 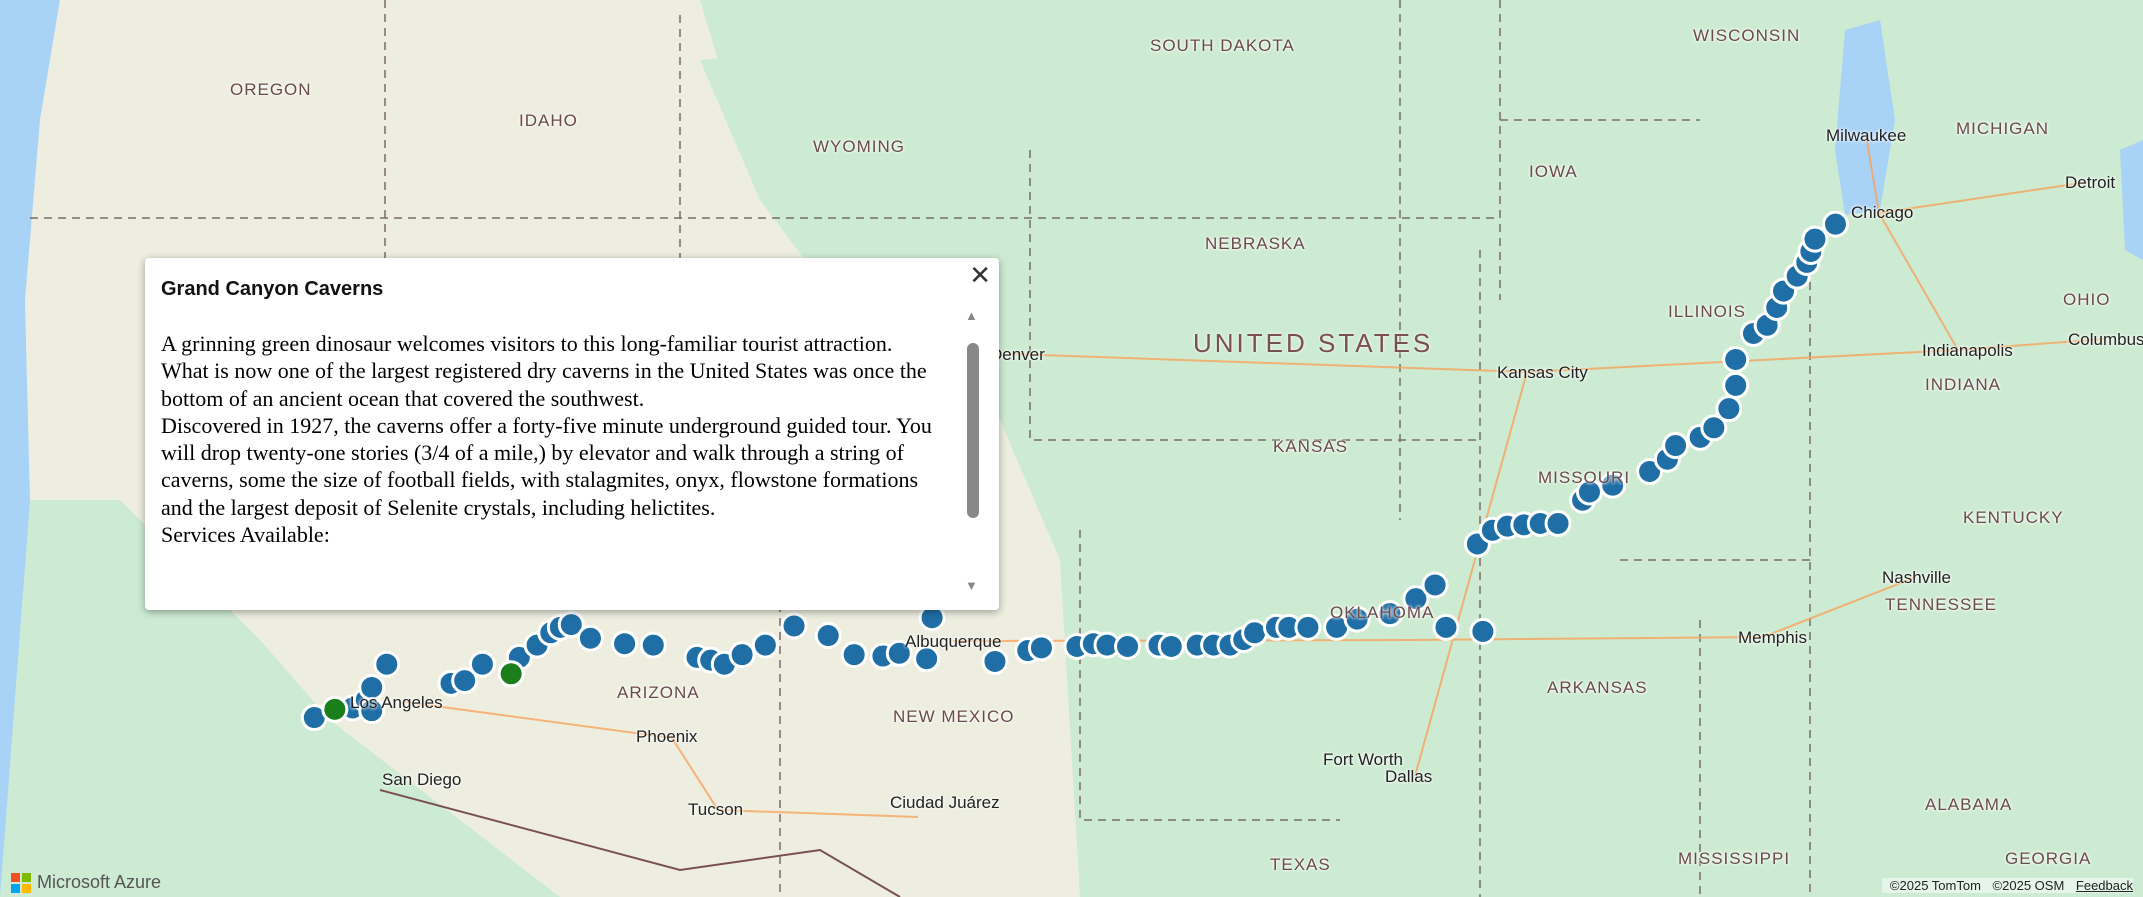 I want to click on city-label: Memphis, so click(x=1772, y=637).